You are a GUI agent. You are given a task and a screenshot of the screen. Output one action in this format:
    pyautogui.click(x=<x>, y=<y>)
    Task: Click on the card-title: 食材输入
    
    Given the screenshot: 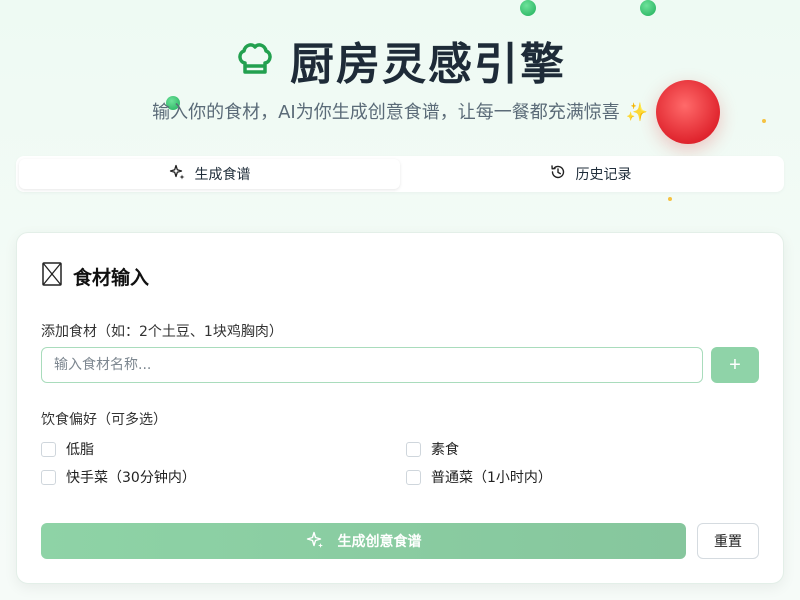 What is the action you would take?
    pyautogui.click(x=111, y=277)
    